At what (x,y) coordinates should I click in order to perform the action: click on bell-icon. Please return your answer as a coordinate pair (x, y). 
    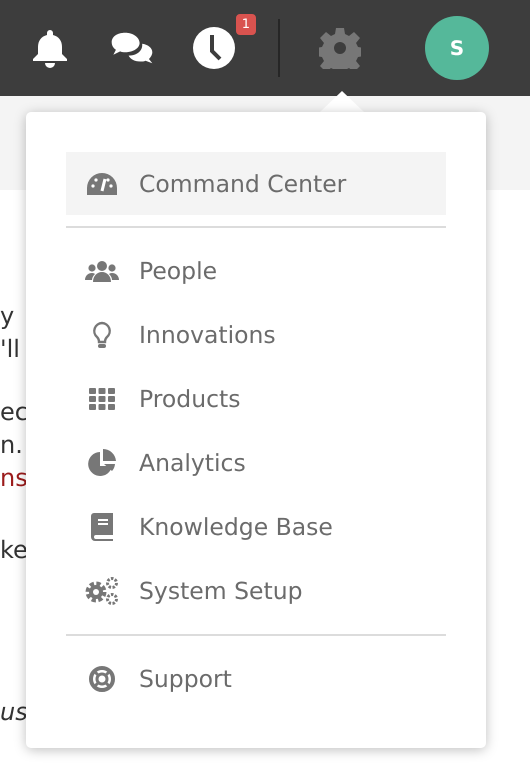
    Looking at the image, I should click on (50, 48).